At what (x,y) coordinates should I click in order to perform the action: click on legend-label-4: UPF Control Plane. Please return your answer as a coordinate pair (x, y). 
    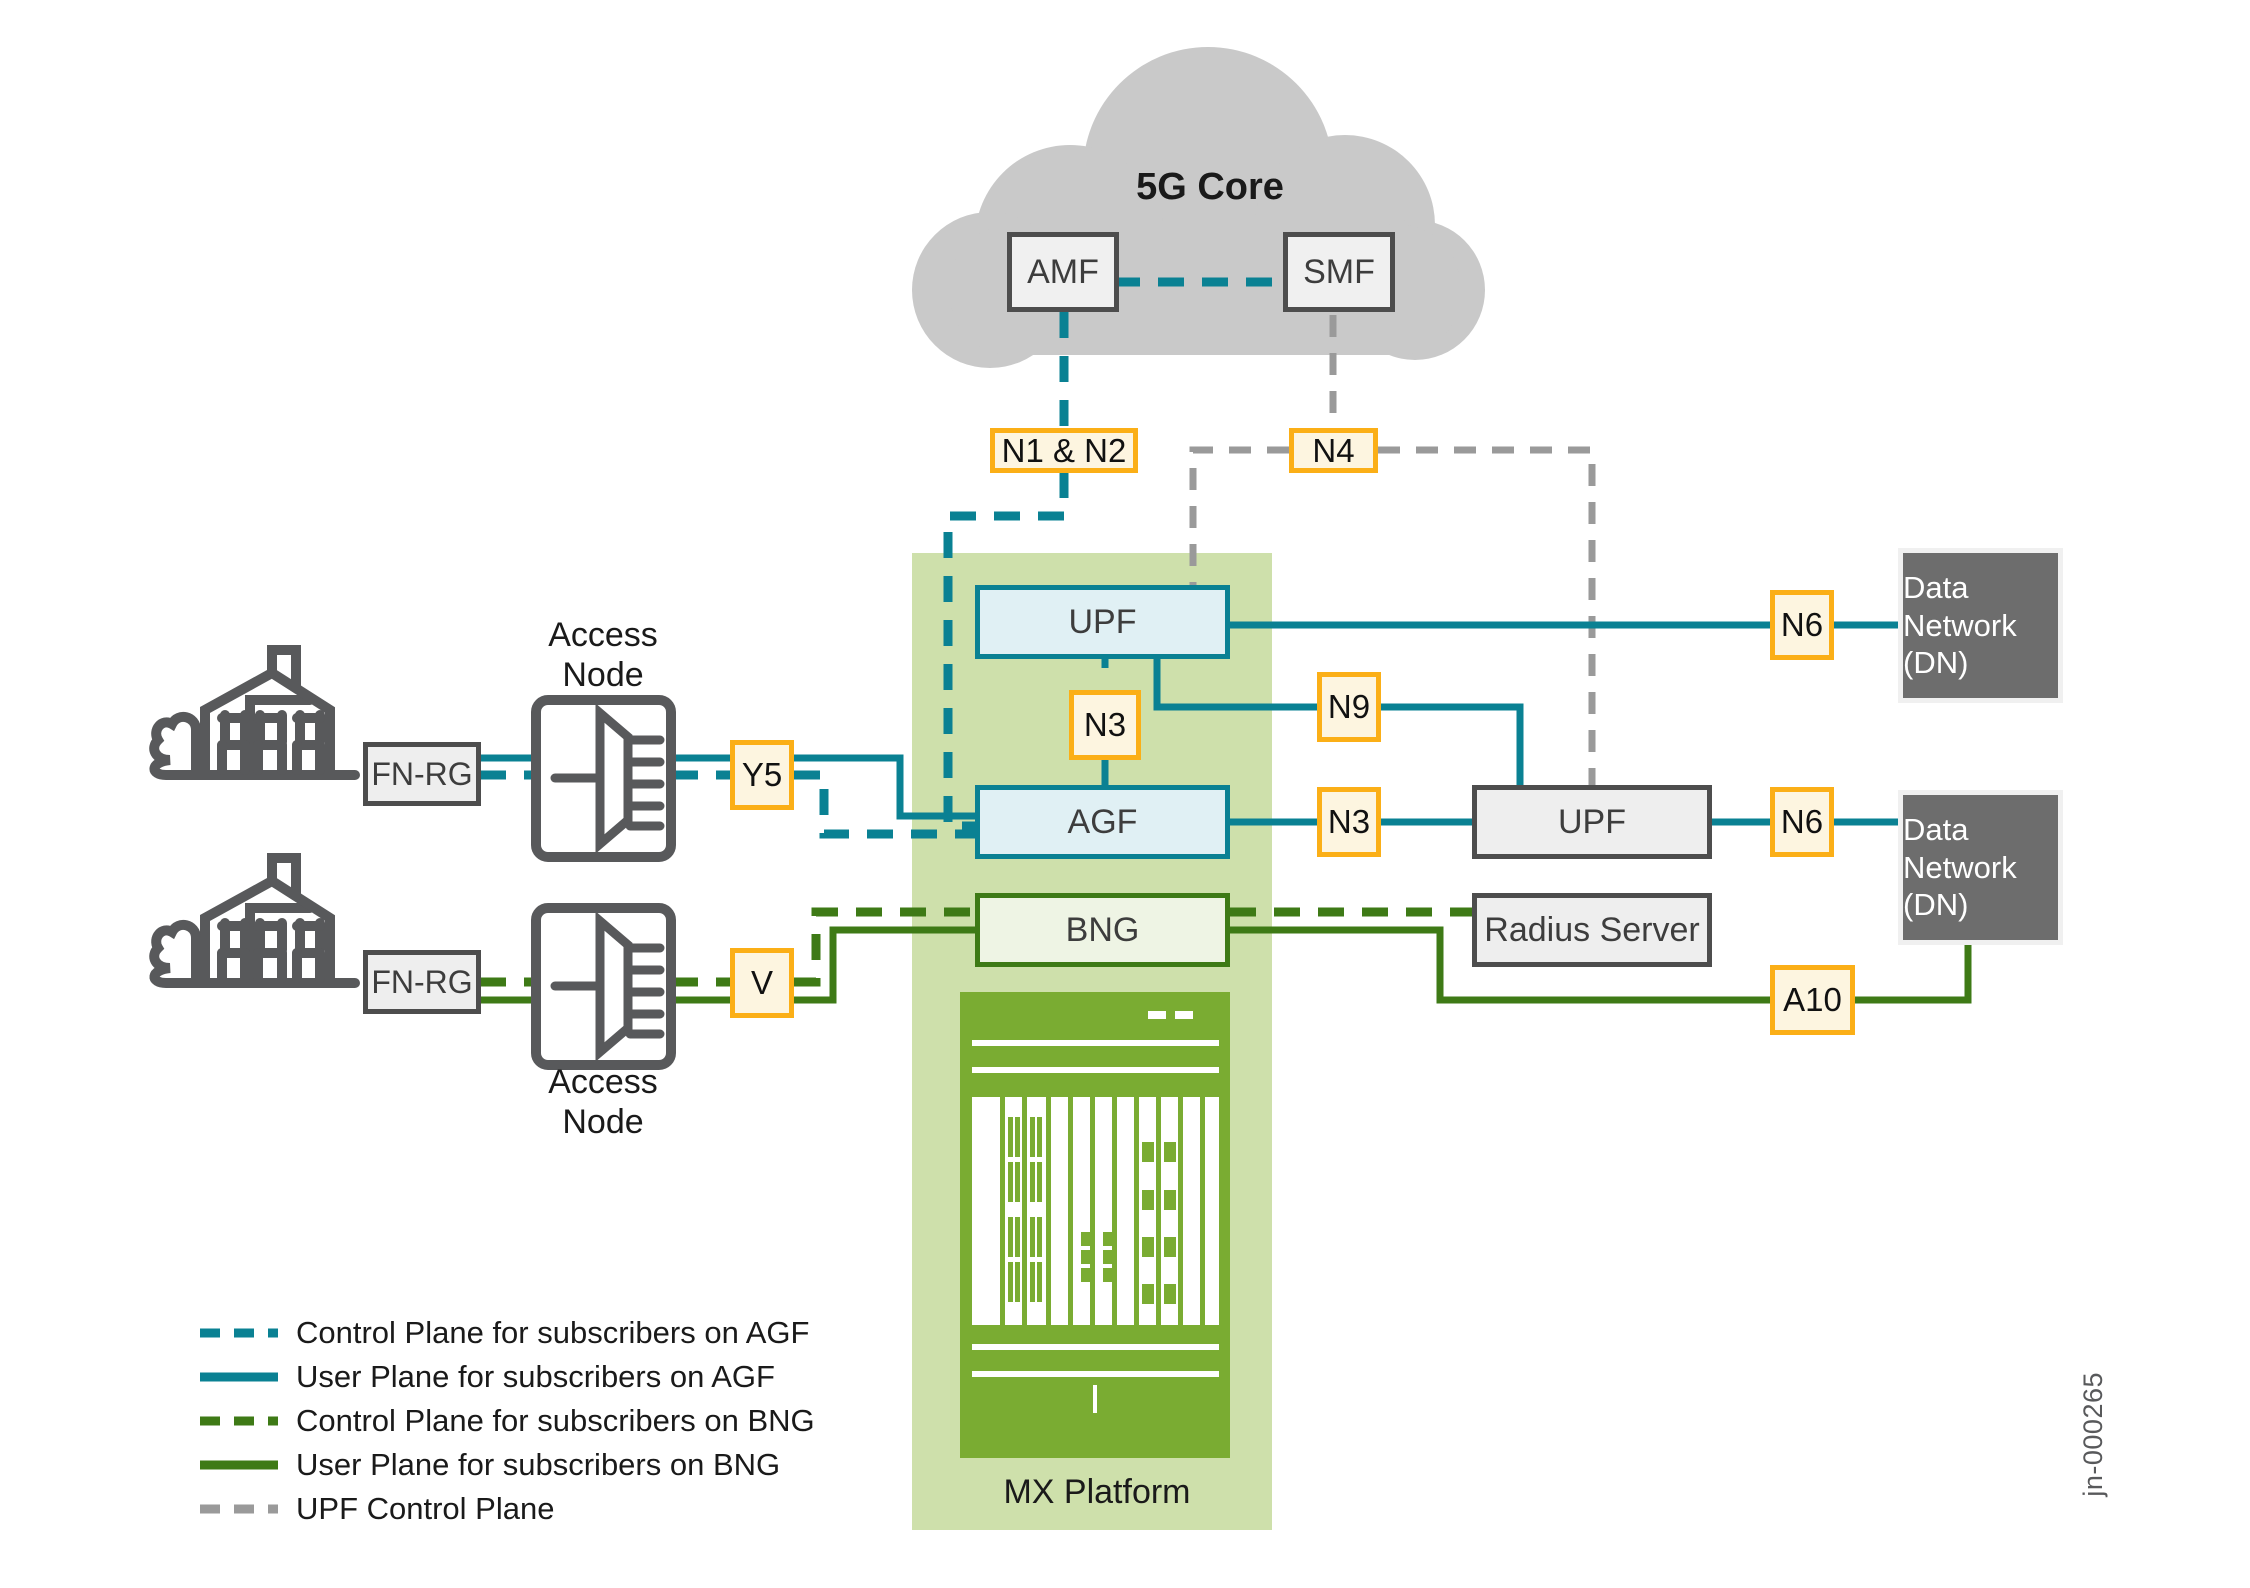
    Looking at the image, I should click on (425, 1508).